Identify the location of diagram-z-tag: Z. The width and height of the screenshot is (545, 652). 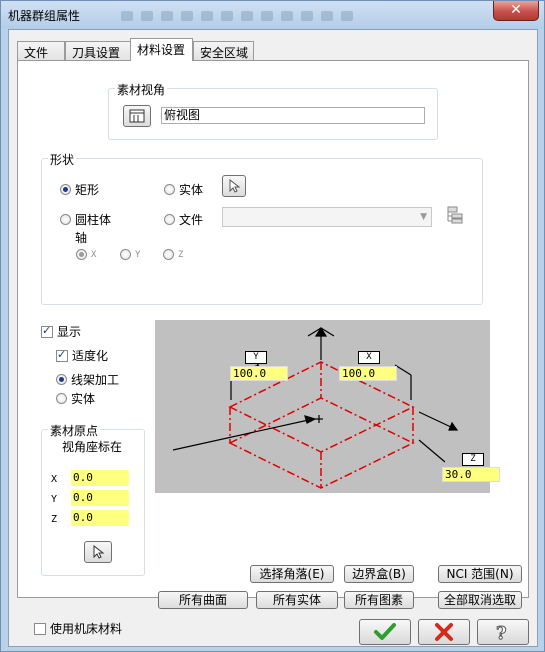
(473, 459).